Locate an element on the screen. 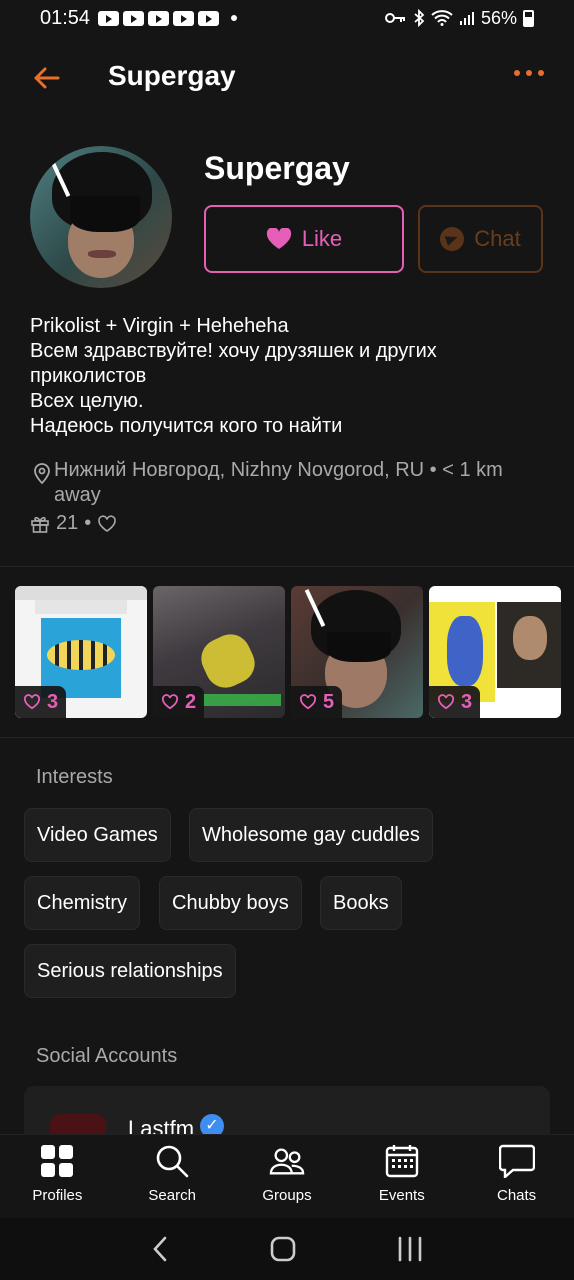 Image resolution: width=574 pixels, height=1280 pixels. gifts-count: 21 is located at coordinates (67, 523).